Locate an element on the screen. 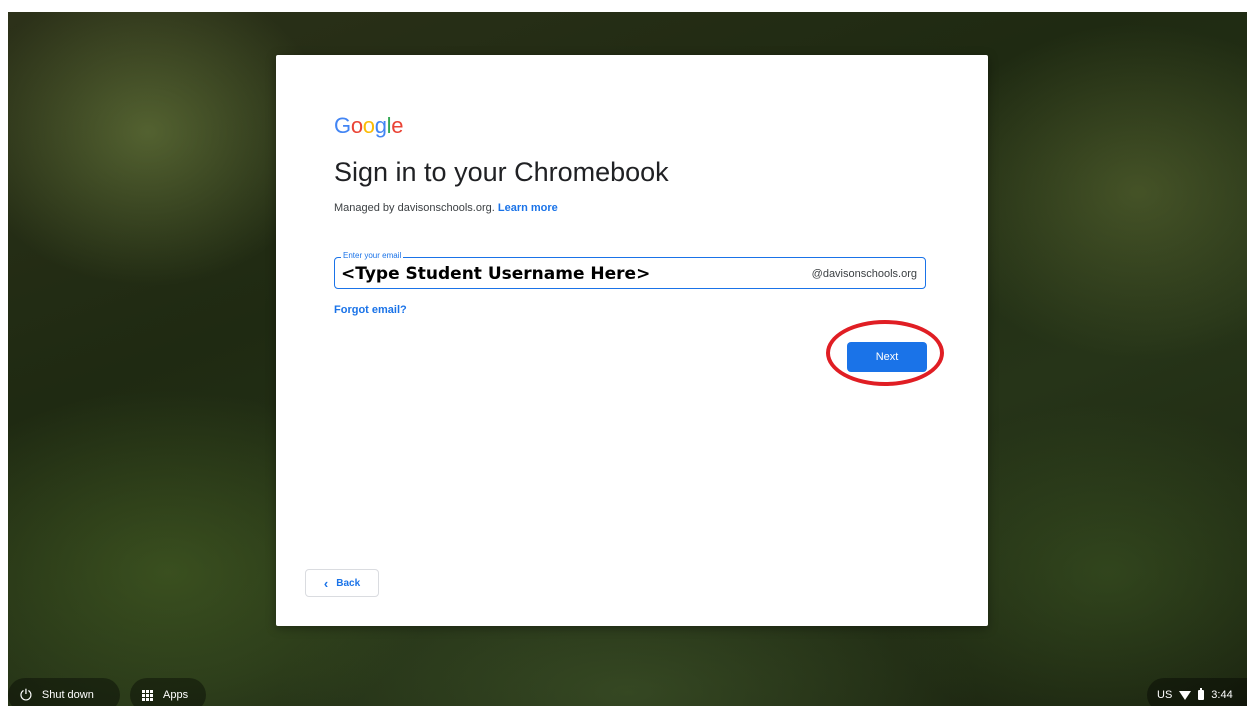 This screenshot has width=1247, height=706. learn-more-link: Learn more is located at coordinates (528, 208).